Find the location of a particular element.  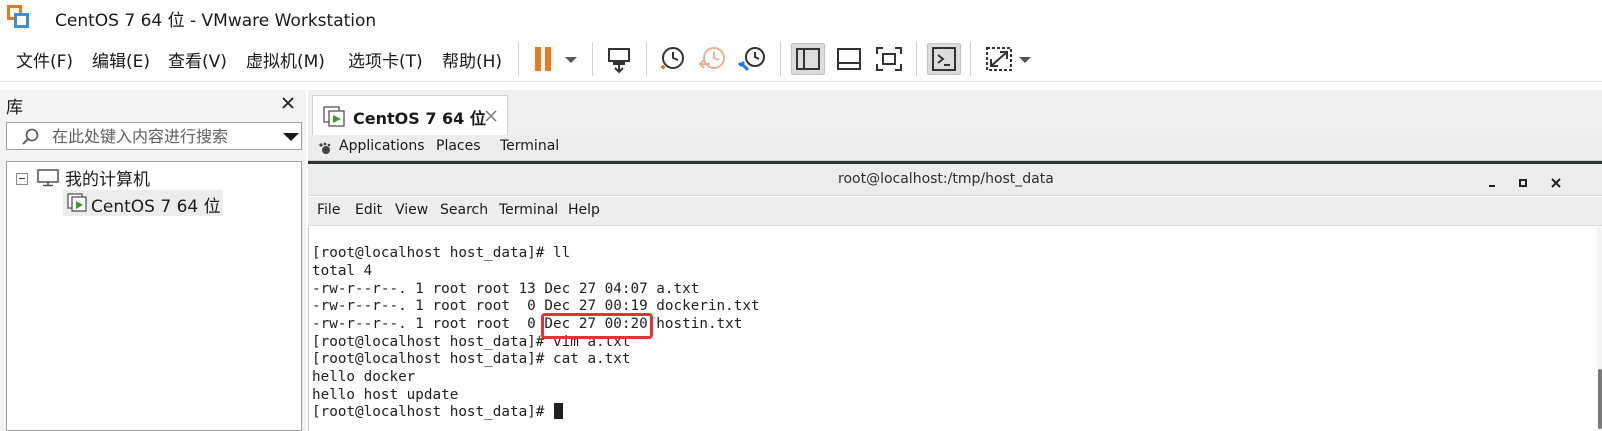

terminal-line: total 4 is located at coordinates (342, 271).